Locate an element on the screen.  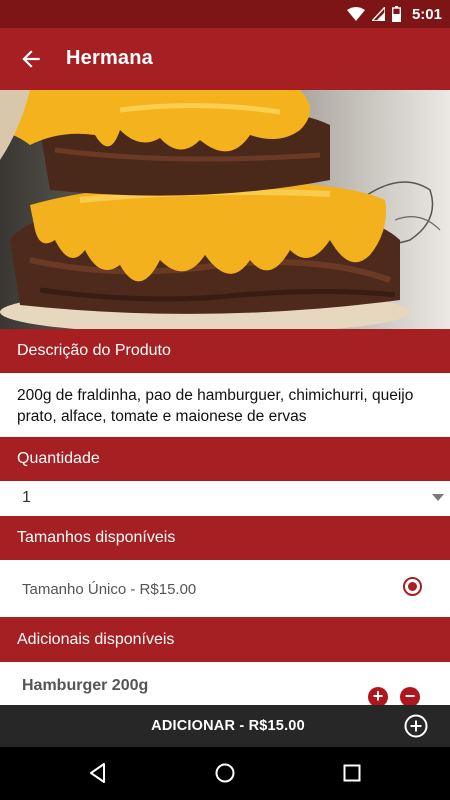
status-icons: 5:01 is located at coordinates (394, 14).